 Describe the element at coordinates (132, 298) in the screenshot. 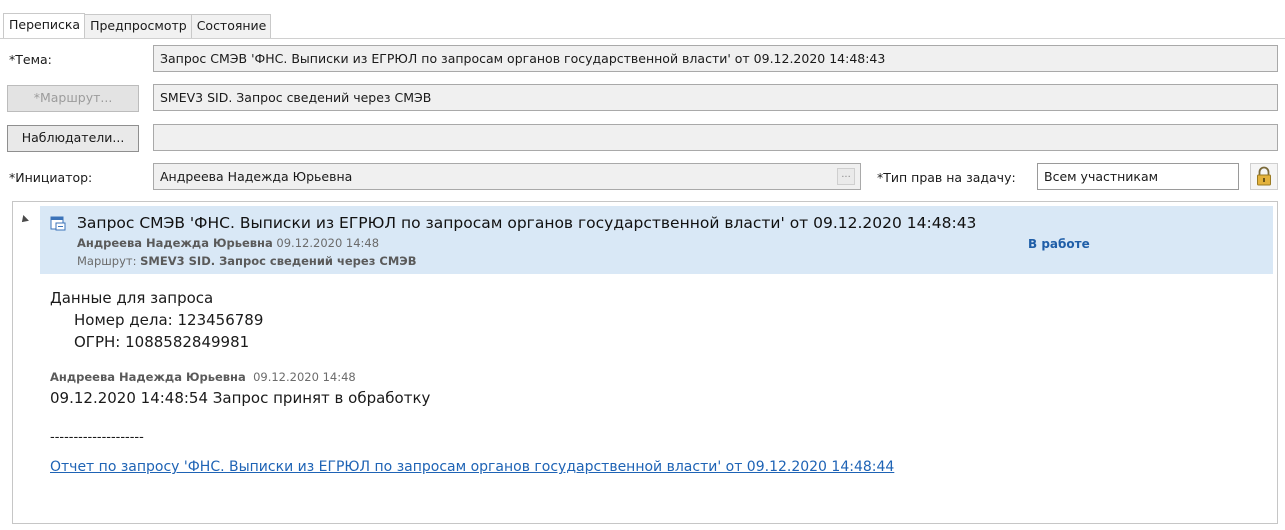

I see `request-data-heading: Данные для запроса` at that location.